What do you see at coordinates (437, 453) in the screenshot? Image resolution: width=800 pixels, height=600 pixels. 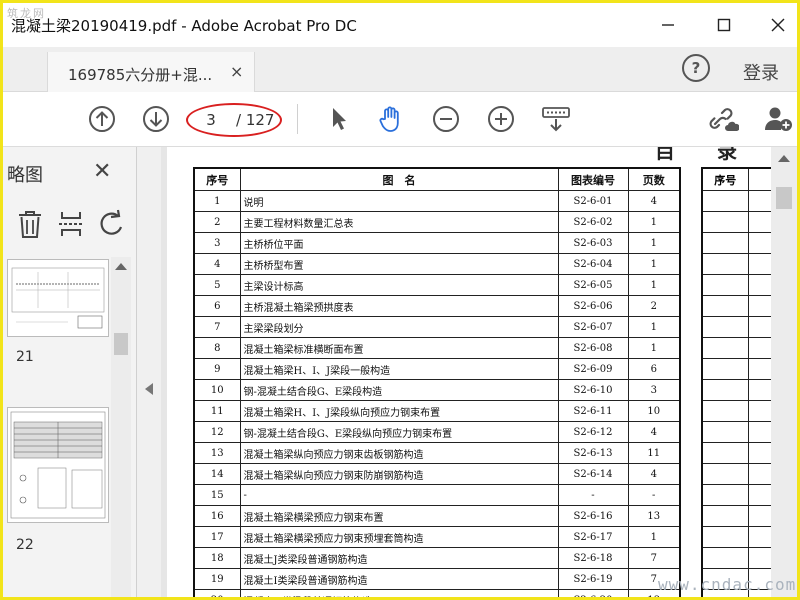 I see `table-row: 13 混凝土箱梁纵向预应力钢束齿板钢筋构造 S2-6-13 11` at bounding box center [437, 453].